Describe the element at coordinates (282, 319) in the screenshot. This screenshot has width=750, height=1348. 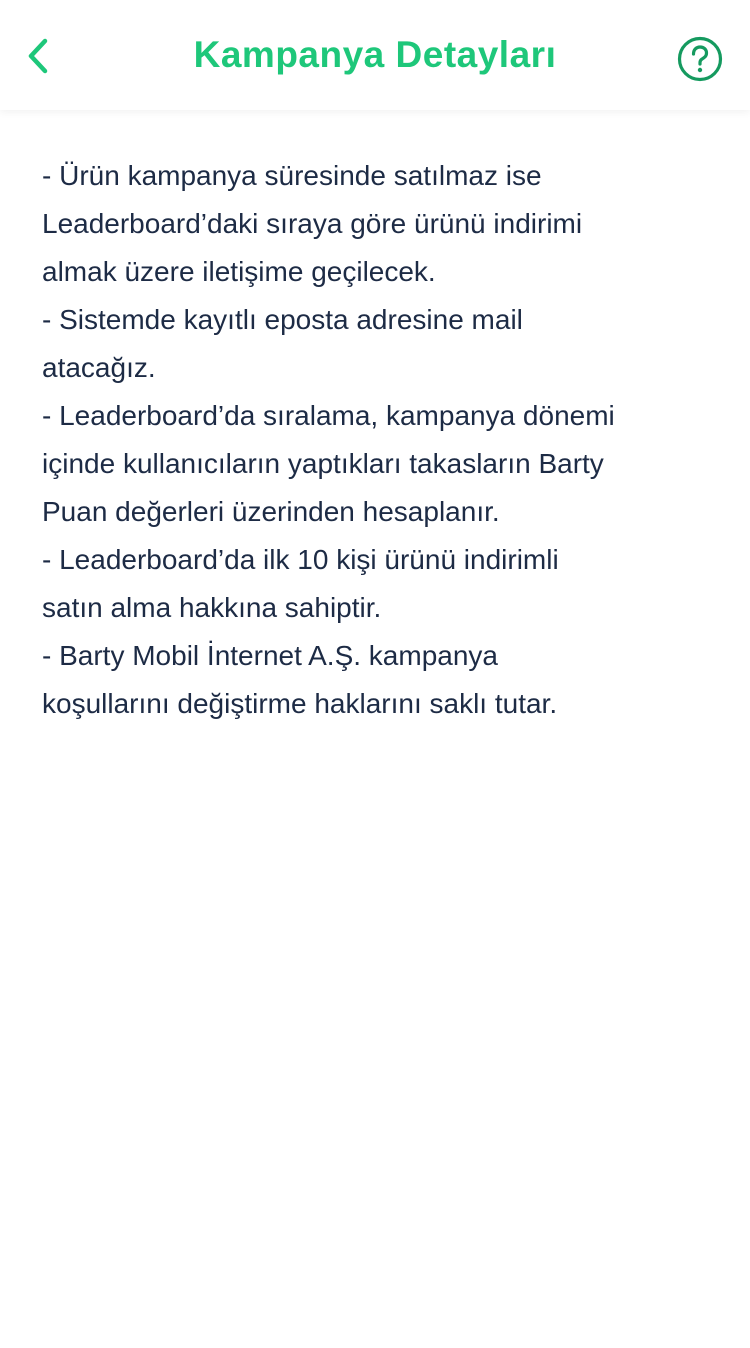
I see `detail-line: - Sistemde kayıtlı eposta adresine mail` at that location.